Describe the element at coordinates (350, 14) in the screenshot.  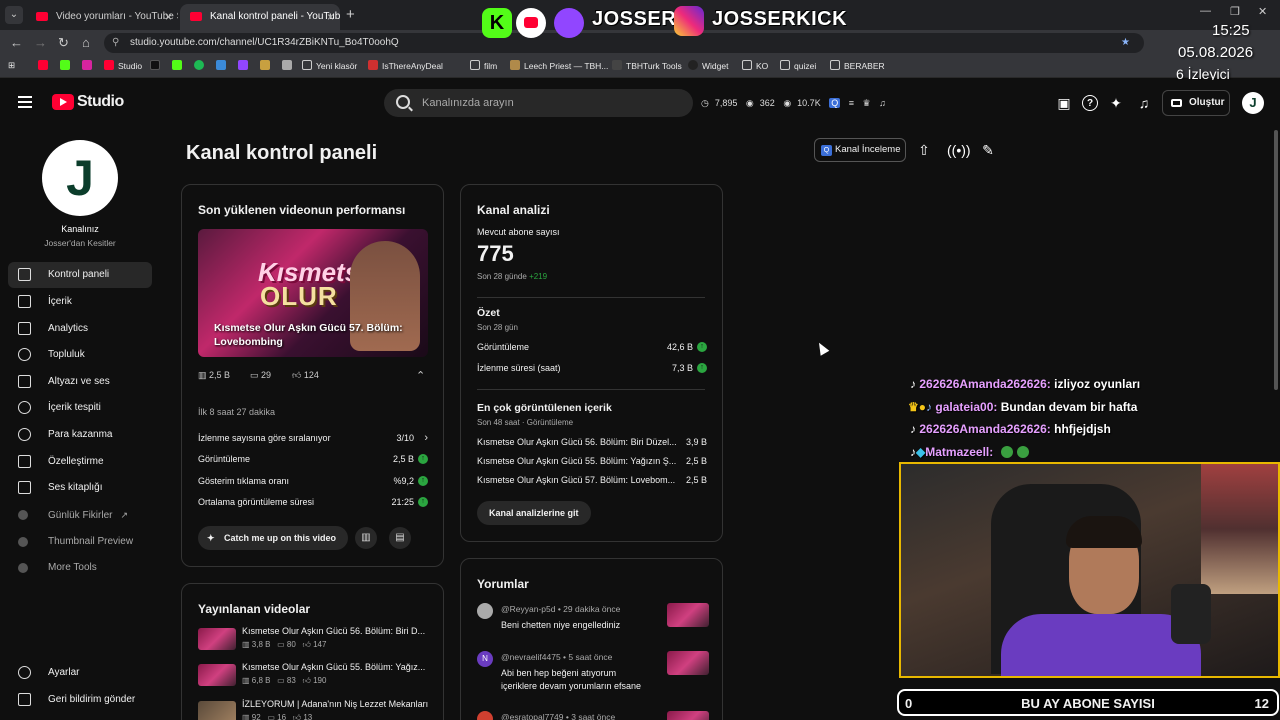
I see `new-tab-button: +` at that location.